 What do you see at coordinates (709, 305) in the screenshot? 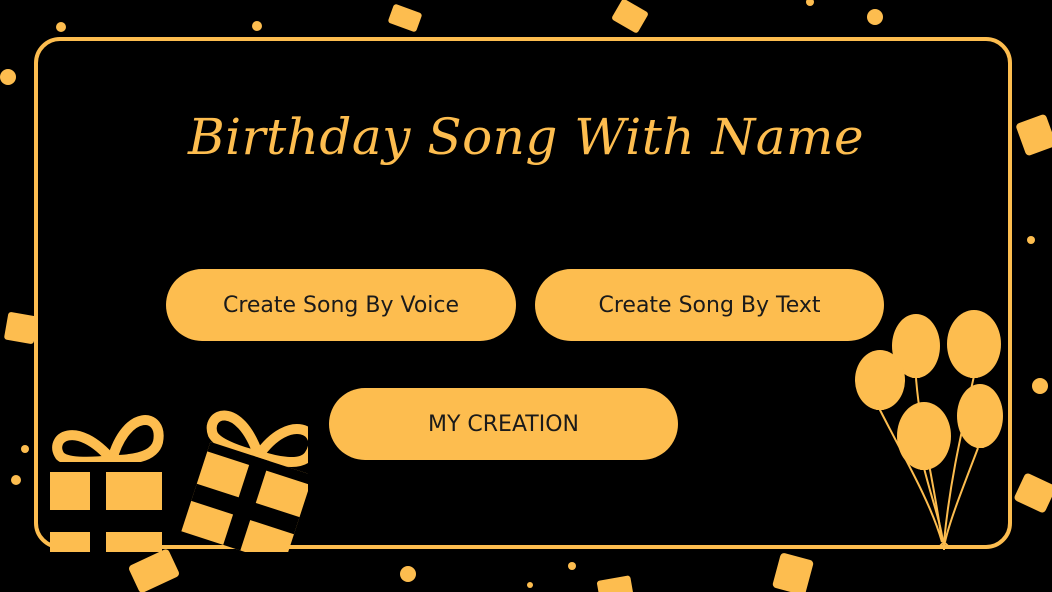
I see `create-song-by-text-button: Create Song By Text` at bounding box center [709, 305].